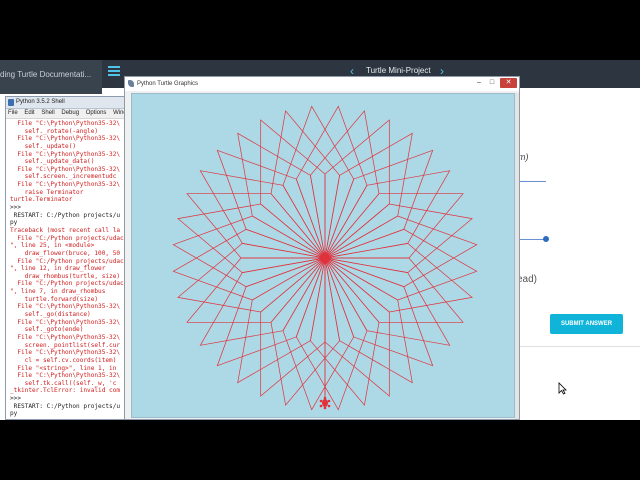 The height and width of the screenshot is (480, 640). What do you see at coordinates (63, 383) in the screenshot?
I see `shell-line: self.tk.call((self._w, 'c` at bounding box center [63, 383].